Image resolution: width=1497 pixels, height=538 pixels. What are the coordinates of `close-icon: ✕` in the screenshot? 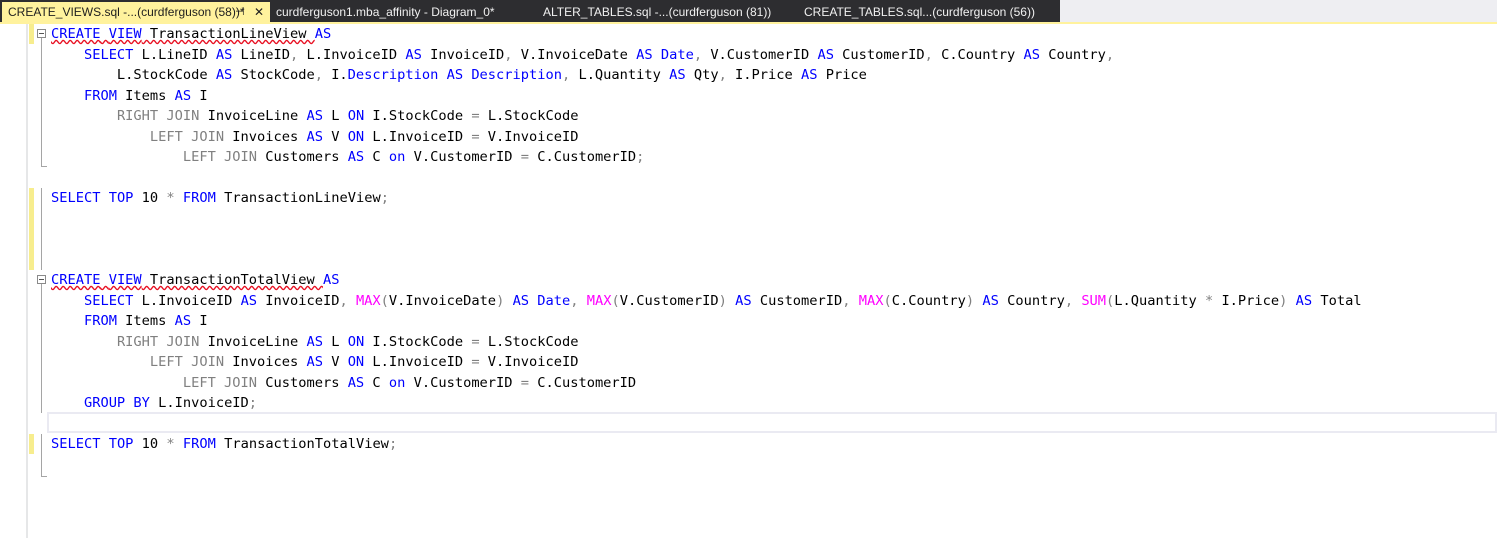 It's located at (259, 12).